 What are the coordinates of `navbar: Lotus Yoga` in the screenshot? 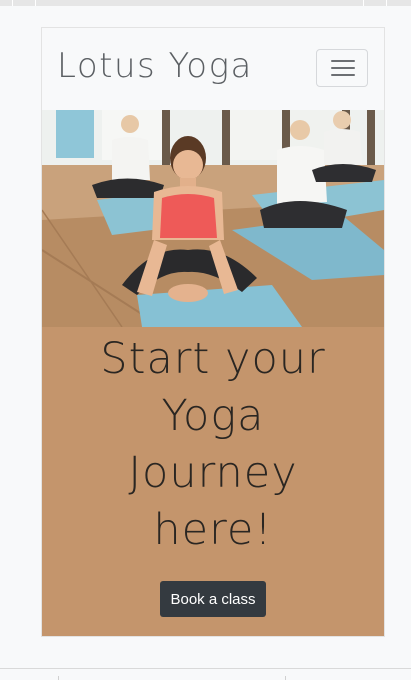 It's located at (213, 69).